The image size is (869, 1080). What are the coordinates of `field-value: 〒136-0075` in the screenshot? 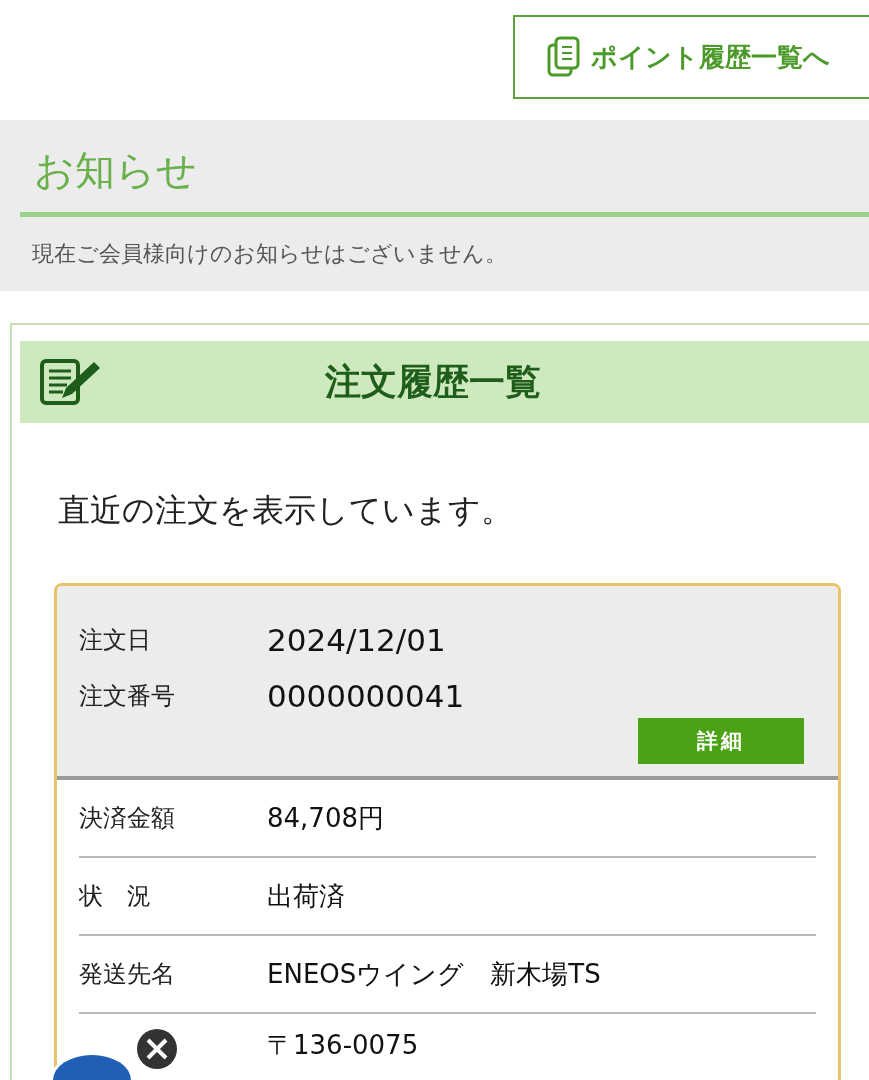 It's located at (343, 1045).